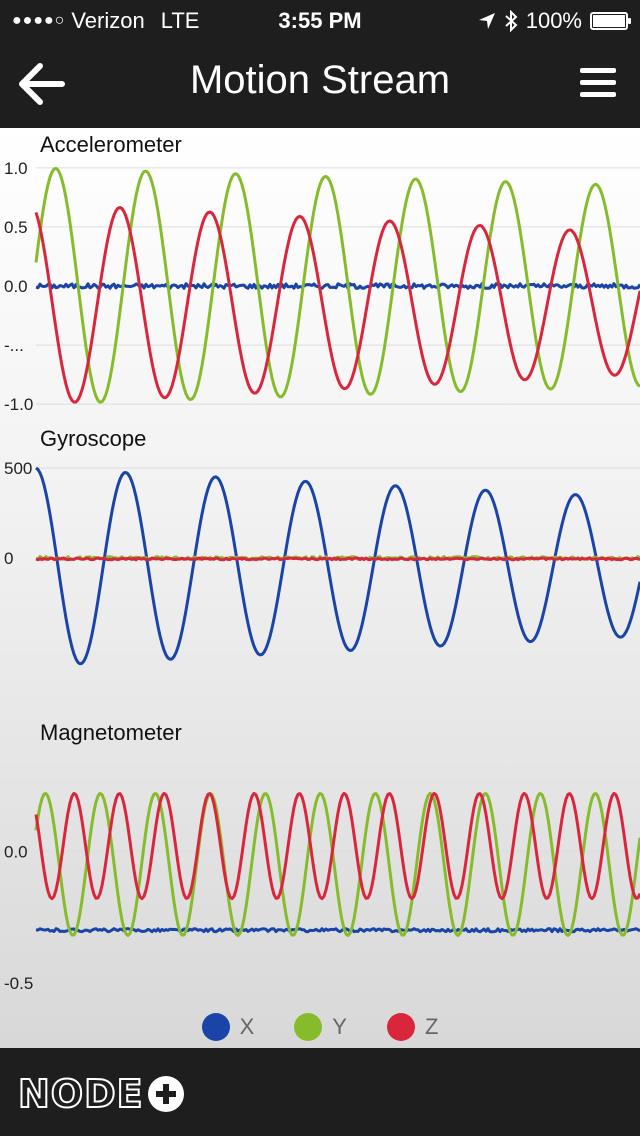 The image size is (640, 1136). Describe the element at coordinates (320, 1092) in the screenshot. I see `footer-bar: NODE` at that location.